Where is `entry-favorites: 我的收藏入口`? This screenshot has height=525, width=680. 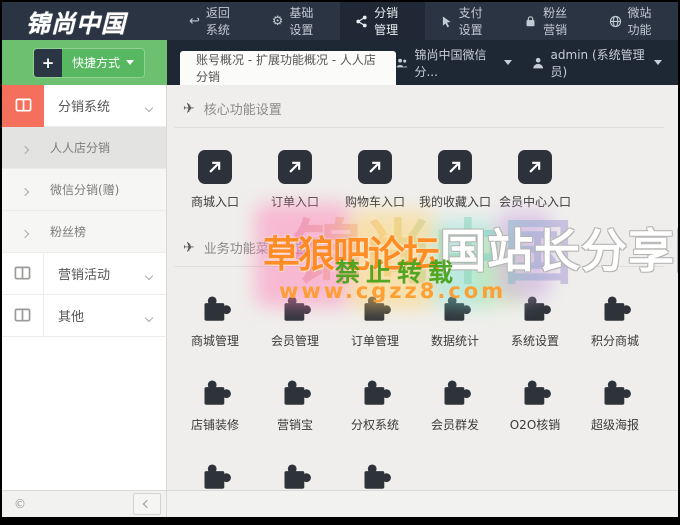 entry-favorites: 我的收藏入口 is located at coordinates (455, 180).